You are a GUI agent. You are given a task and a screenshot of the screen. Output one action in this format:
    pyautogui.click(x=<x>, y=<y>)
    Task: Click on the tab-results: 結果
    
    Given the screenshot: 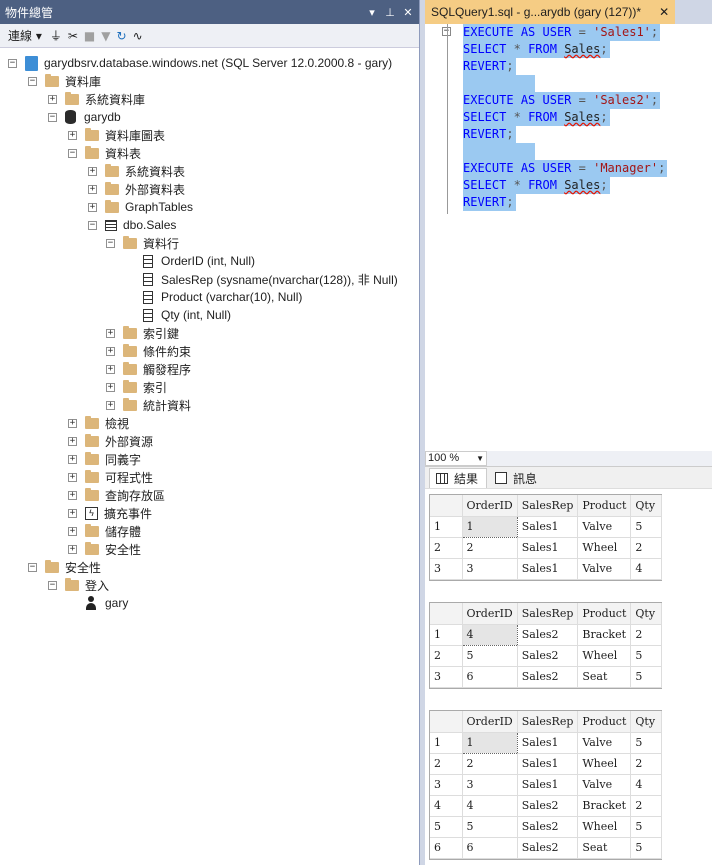 What is the action you would take?
    pyautogui.click(x=458, y=478)
    